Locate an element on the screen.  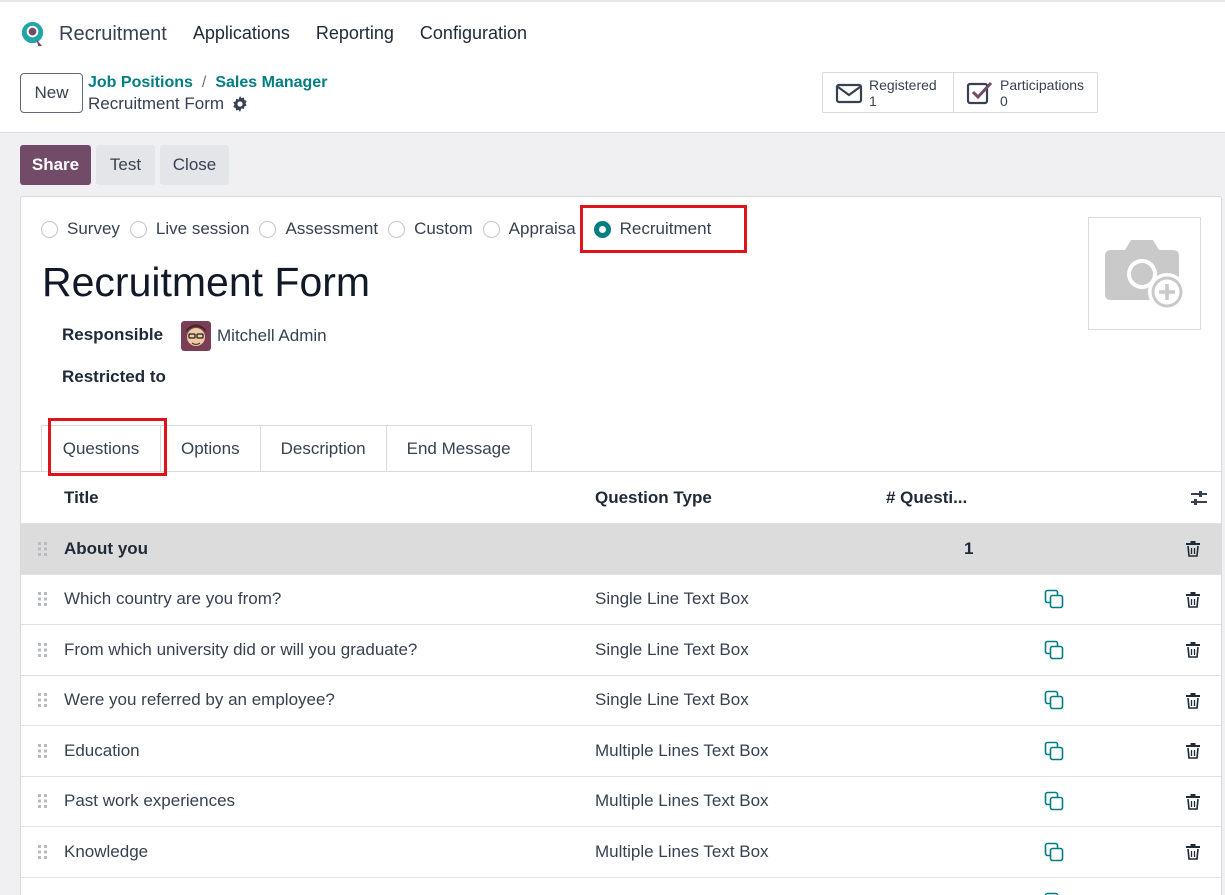
checkbox-icon is located at coordinates (979, 92).